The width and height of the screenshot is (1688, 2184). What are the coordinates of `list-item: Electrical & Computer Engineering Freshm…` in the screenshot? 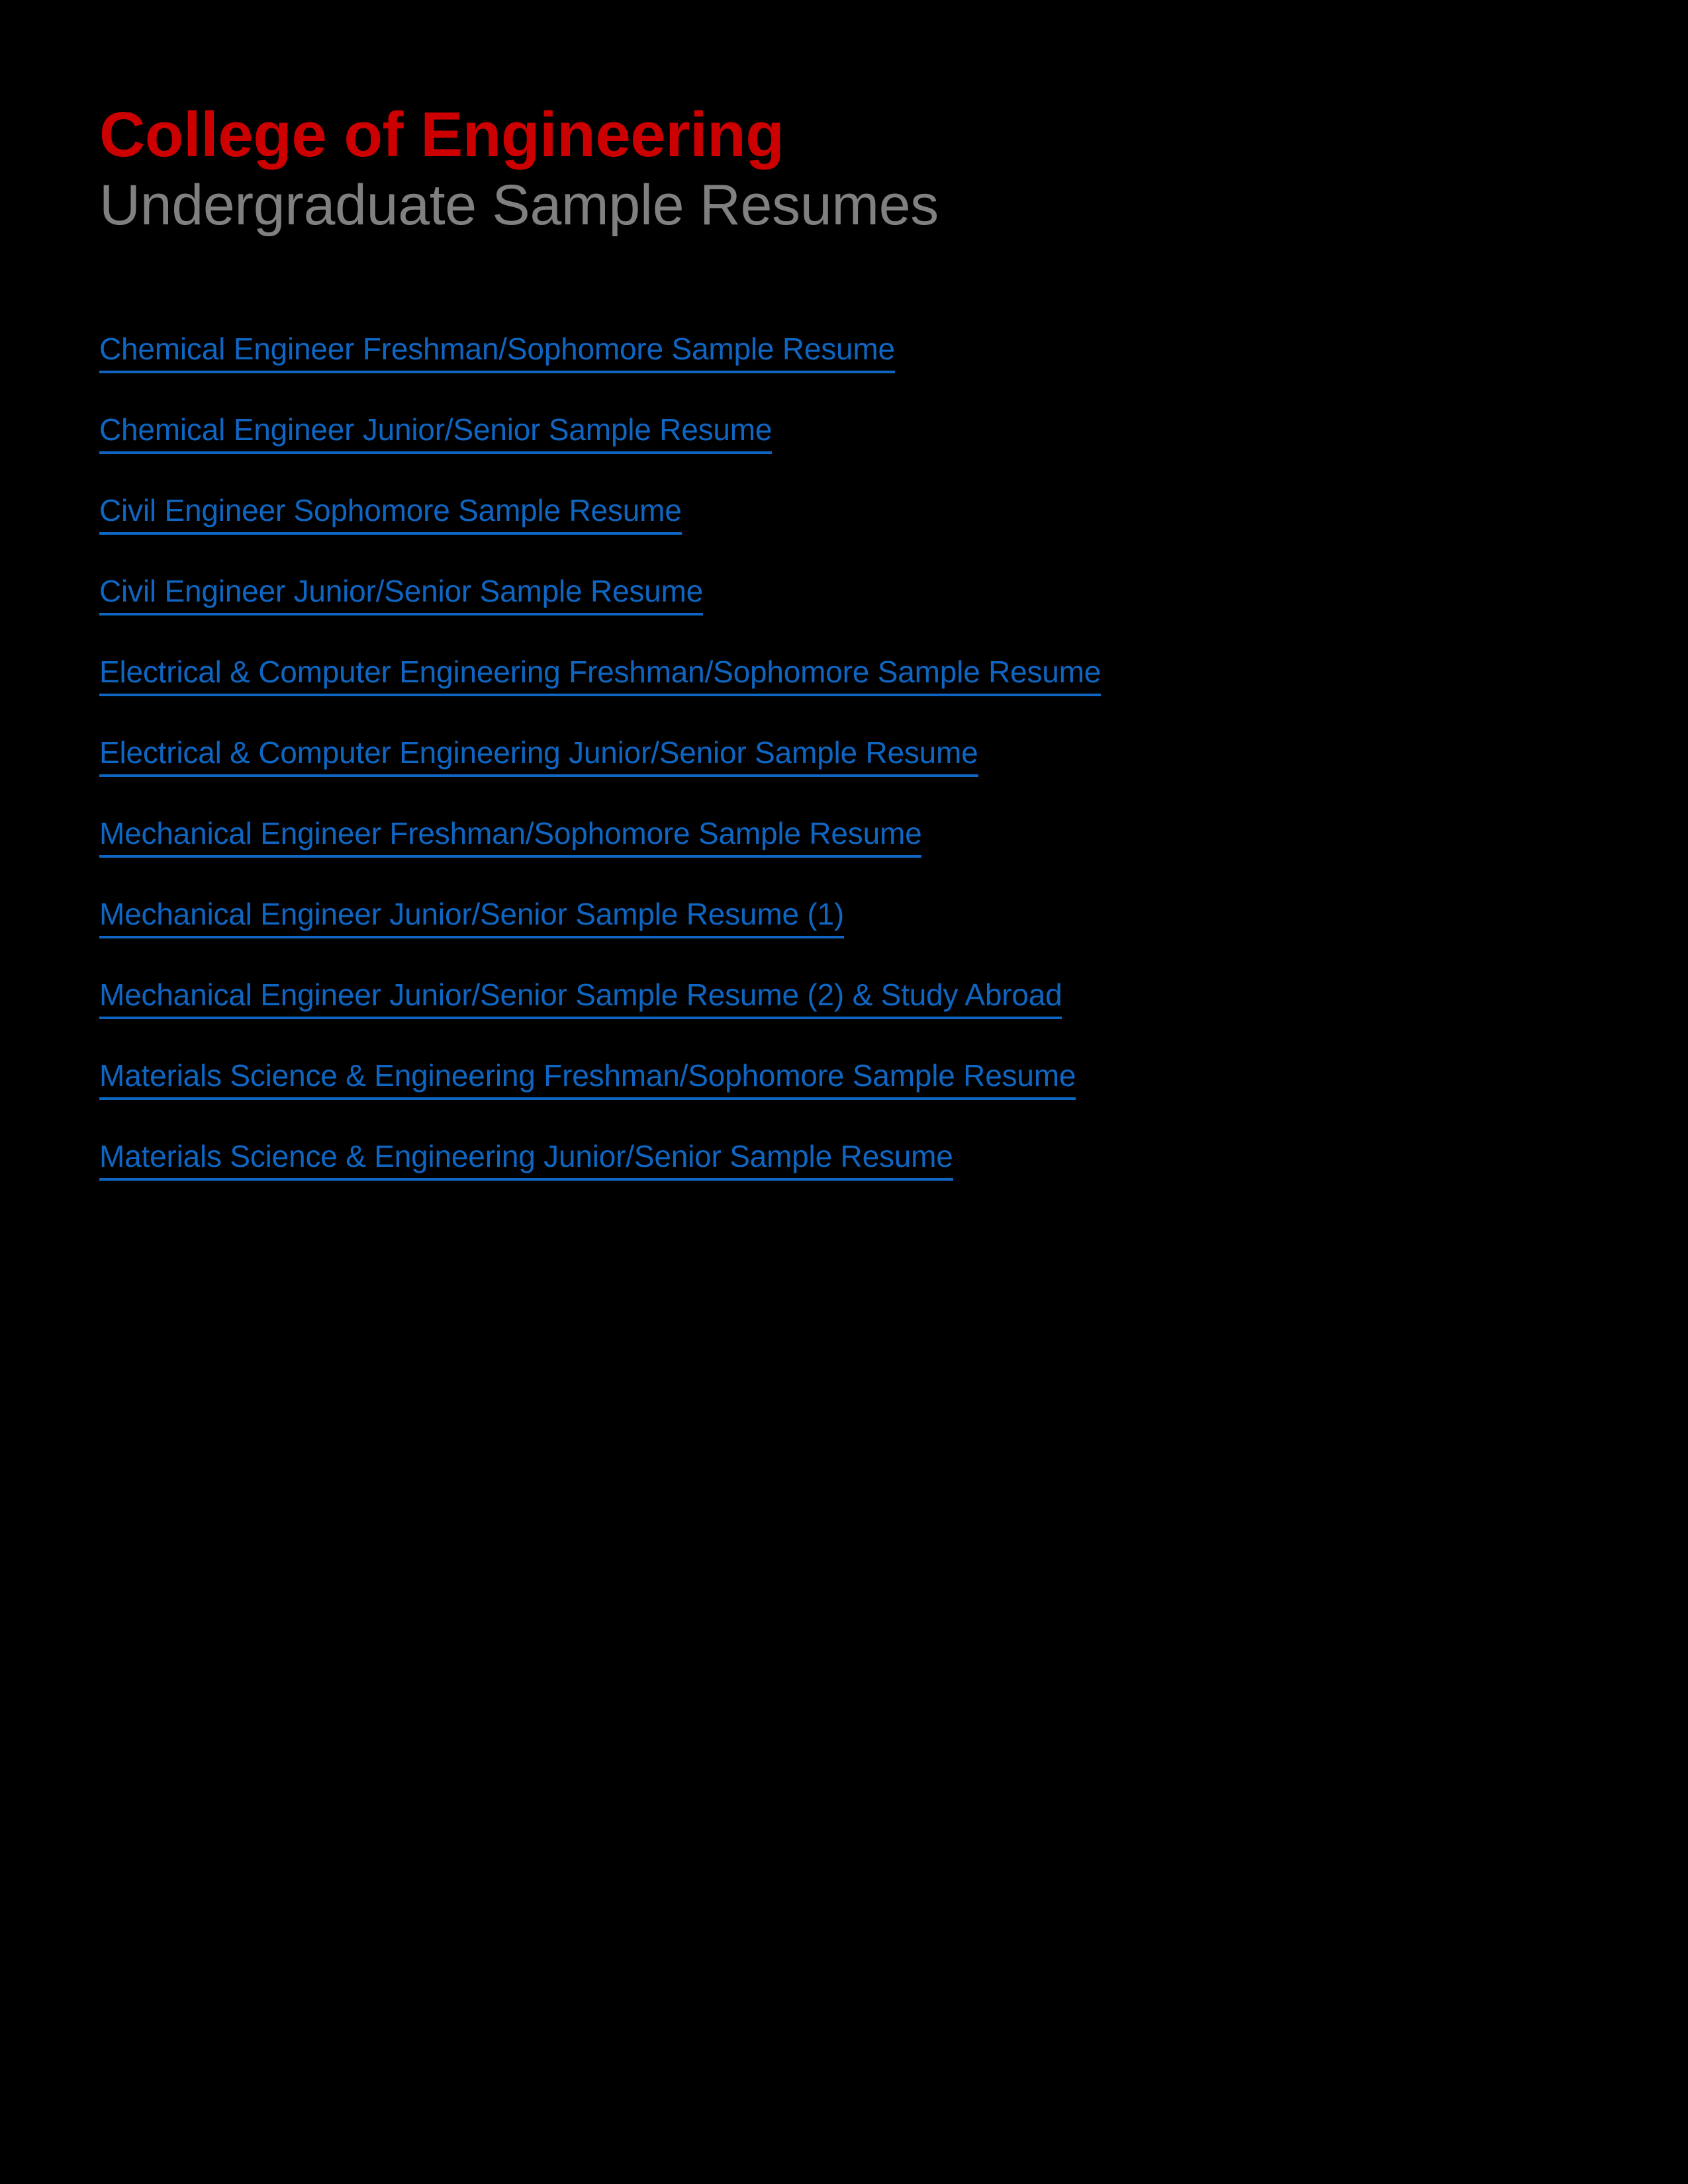 It's located at (844, 693).